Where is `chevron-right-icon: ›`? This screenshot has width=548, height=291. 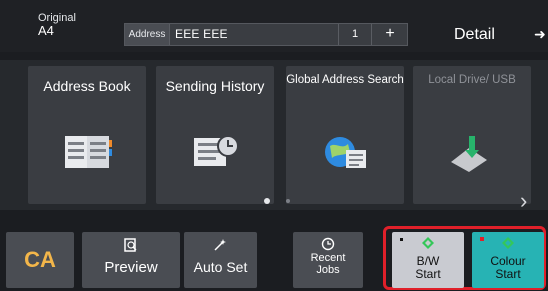 chevron-right-icon: › is located at coordinates (523, 201).